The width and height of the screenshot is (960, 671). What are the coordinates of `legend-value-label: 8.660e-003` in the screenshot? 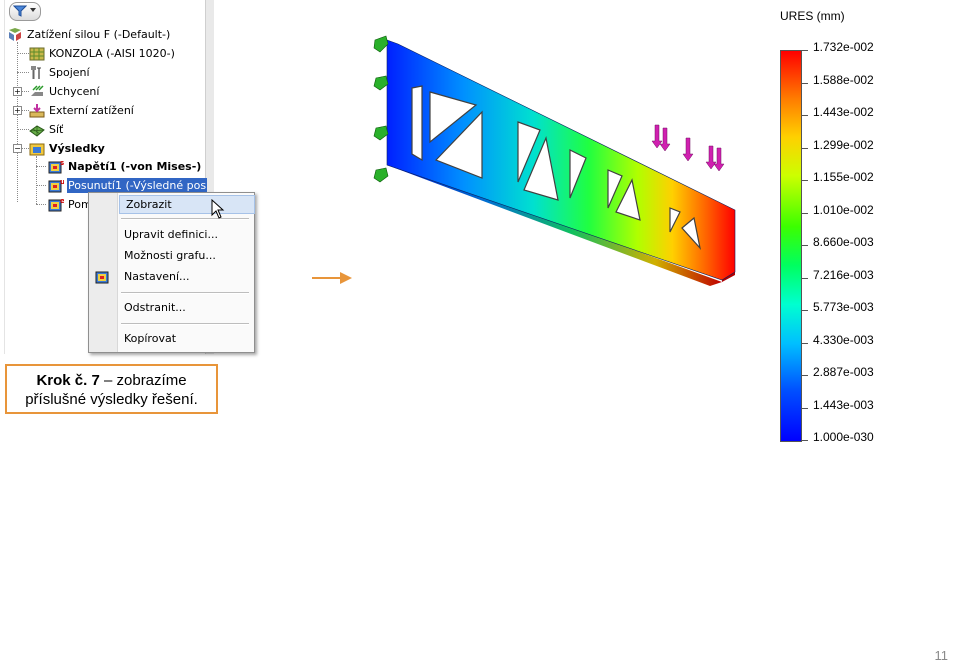 It's located at (843, 242).